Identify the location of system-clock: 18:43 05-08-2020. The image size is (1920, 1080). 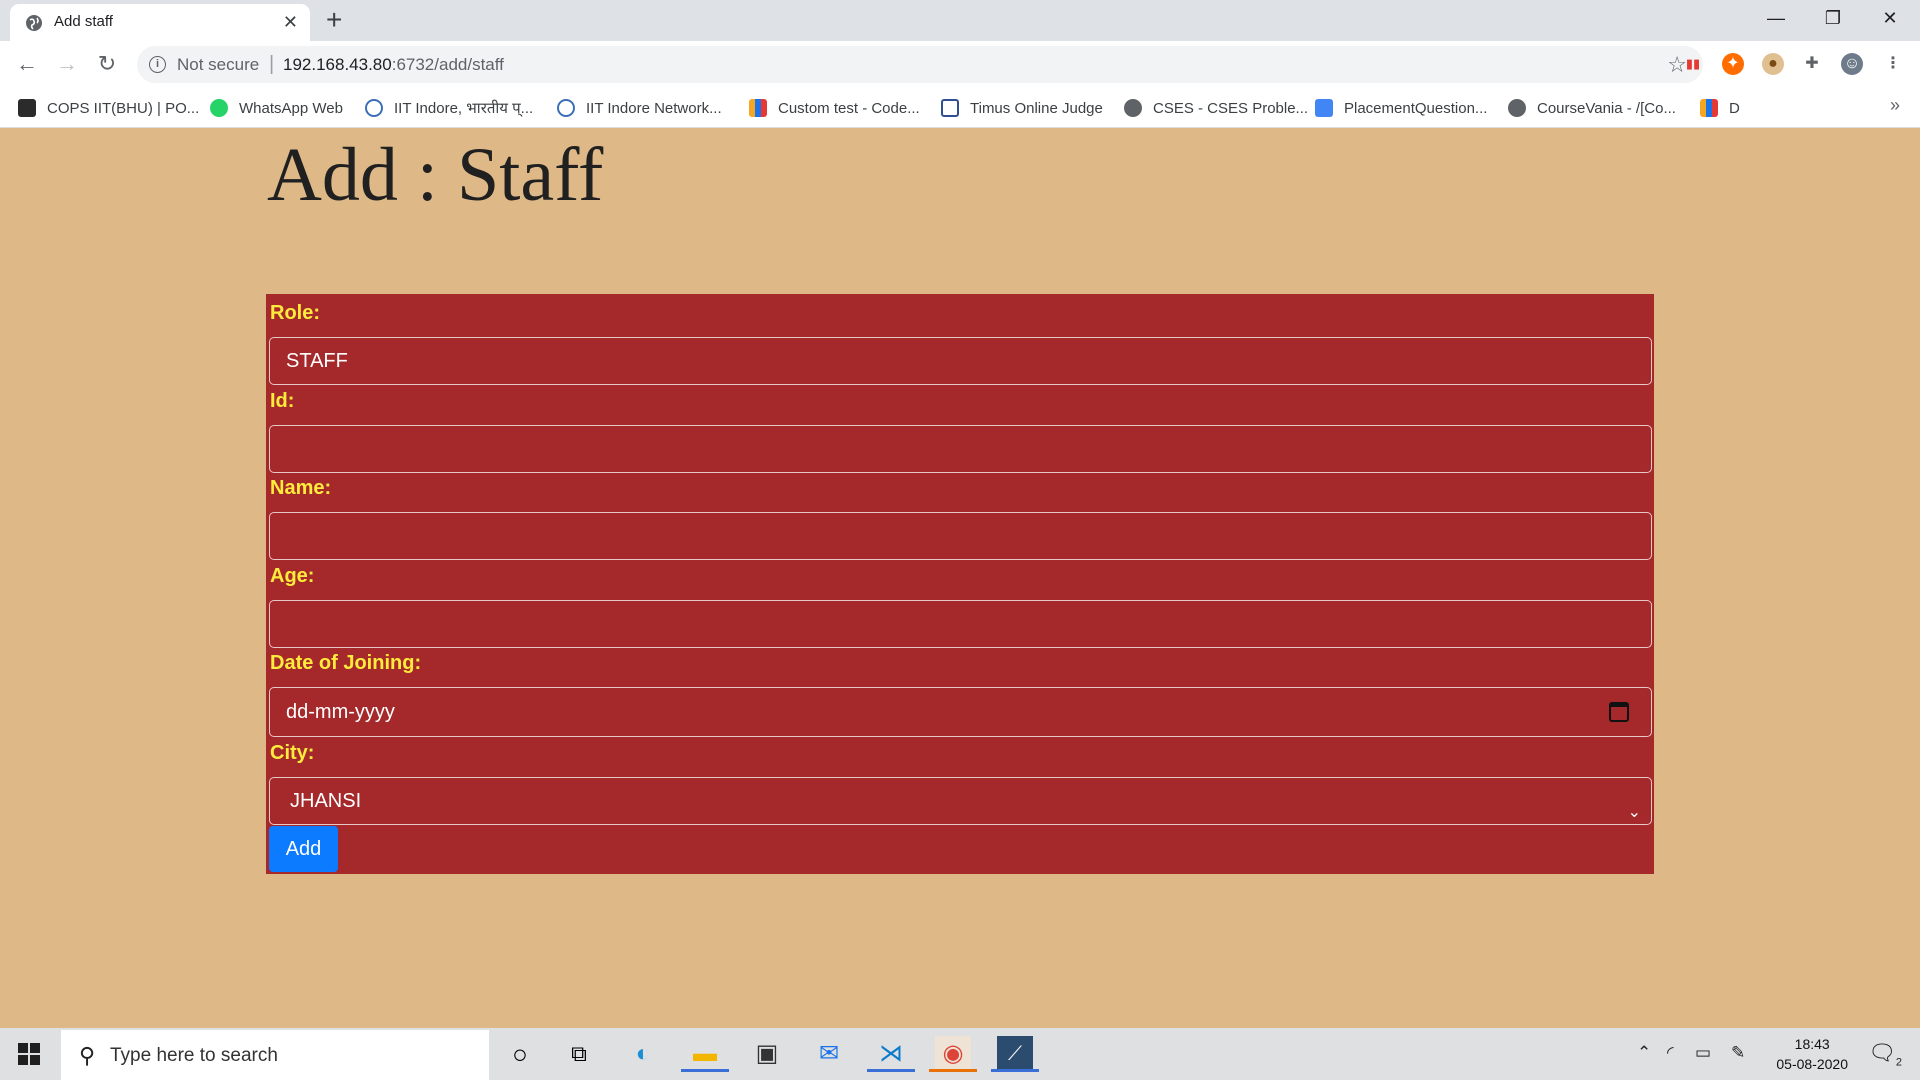
(1812, 1054).